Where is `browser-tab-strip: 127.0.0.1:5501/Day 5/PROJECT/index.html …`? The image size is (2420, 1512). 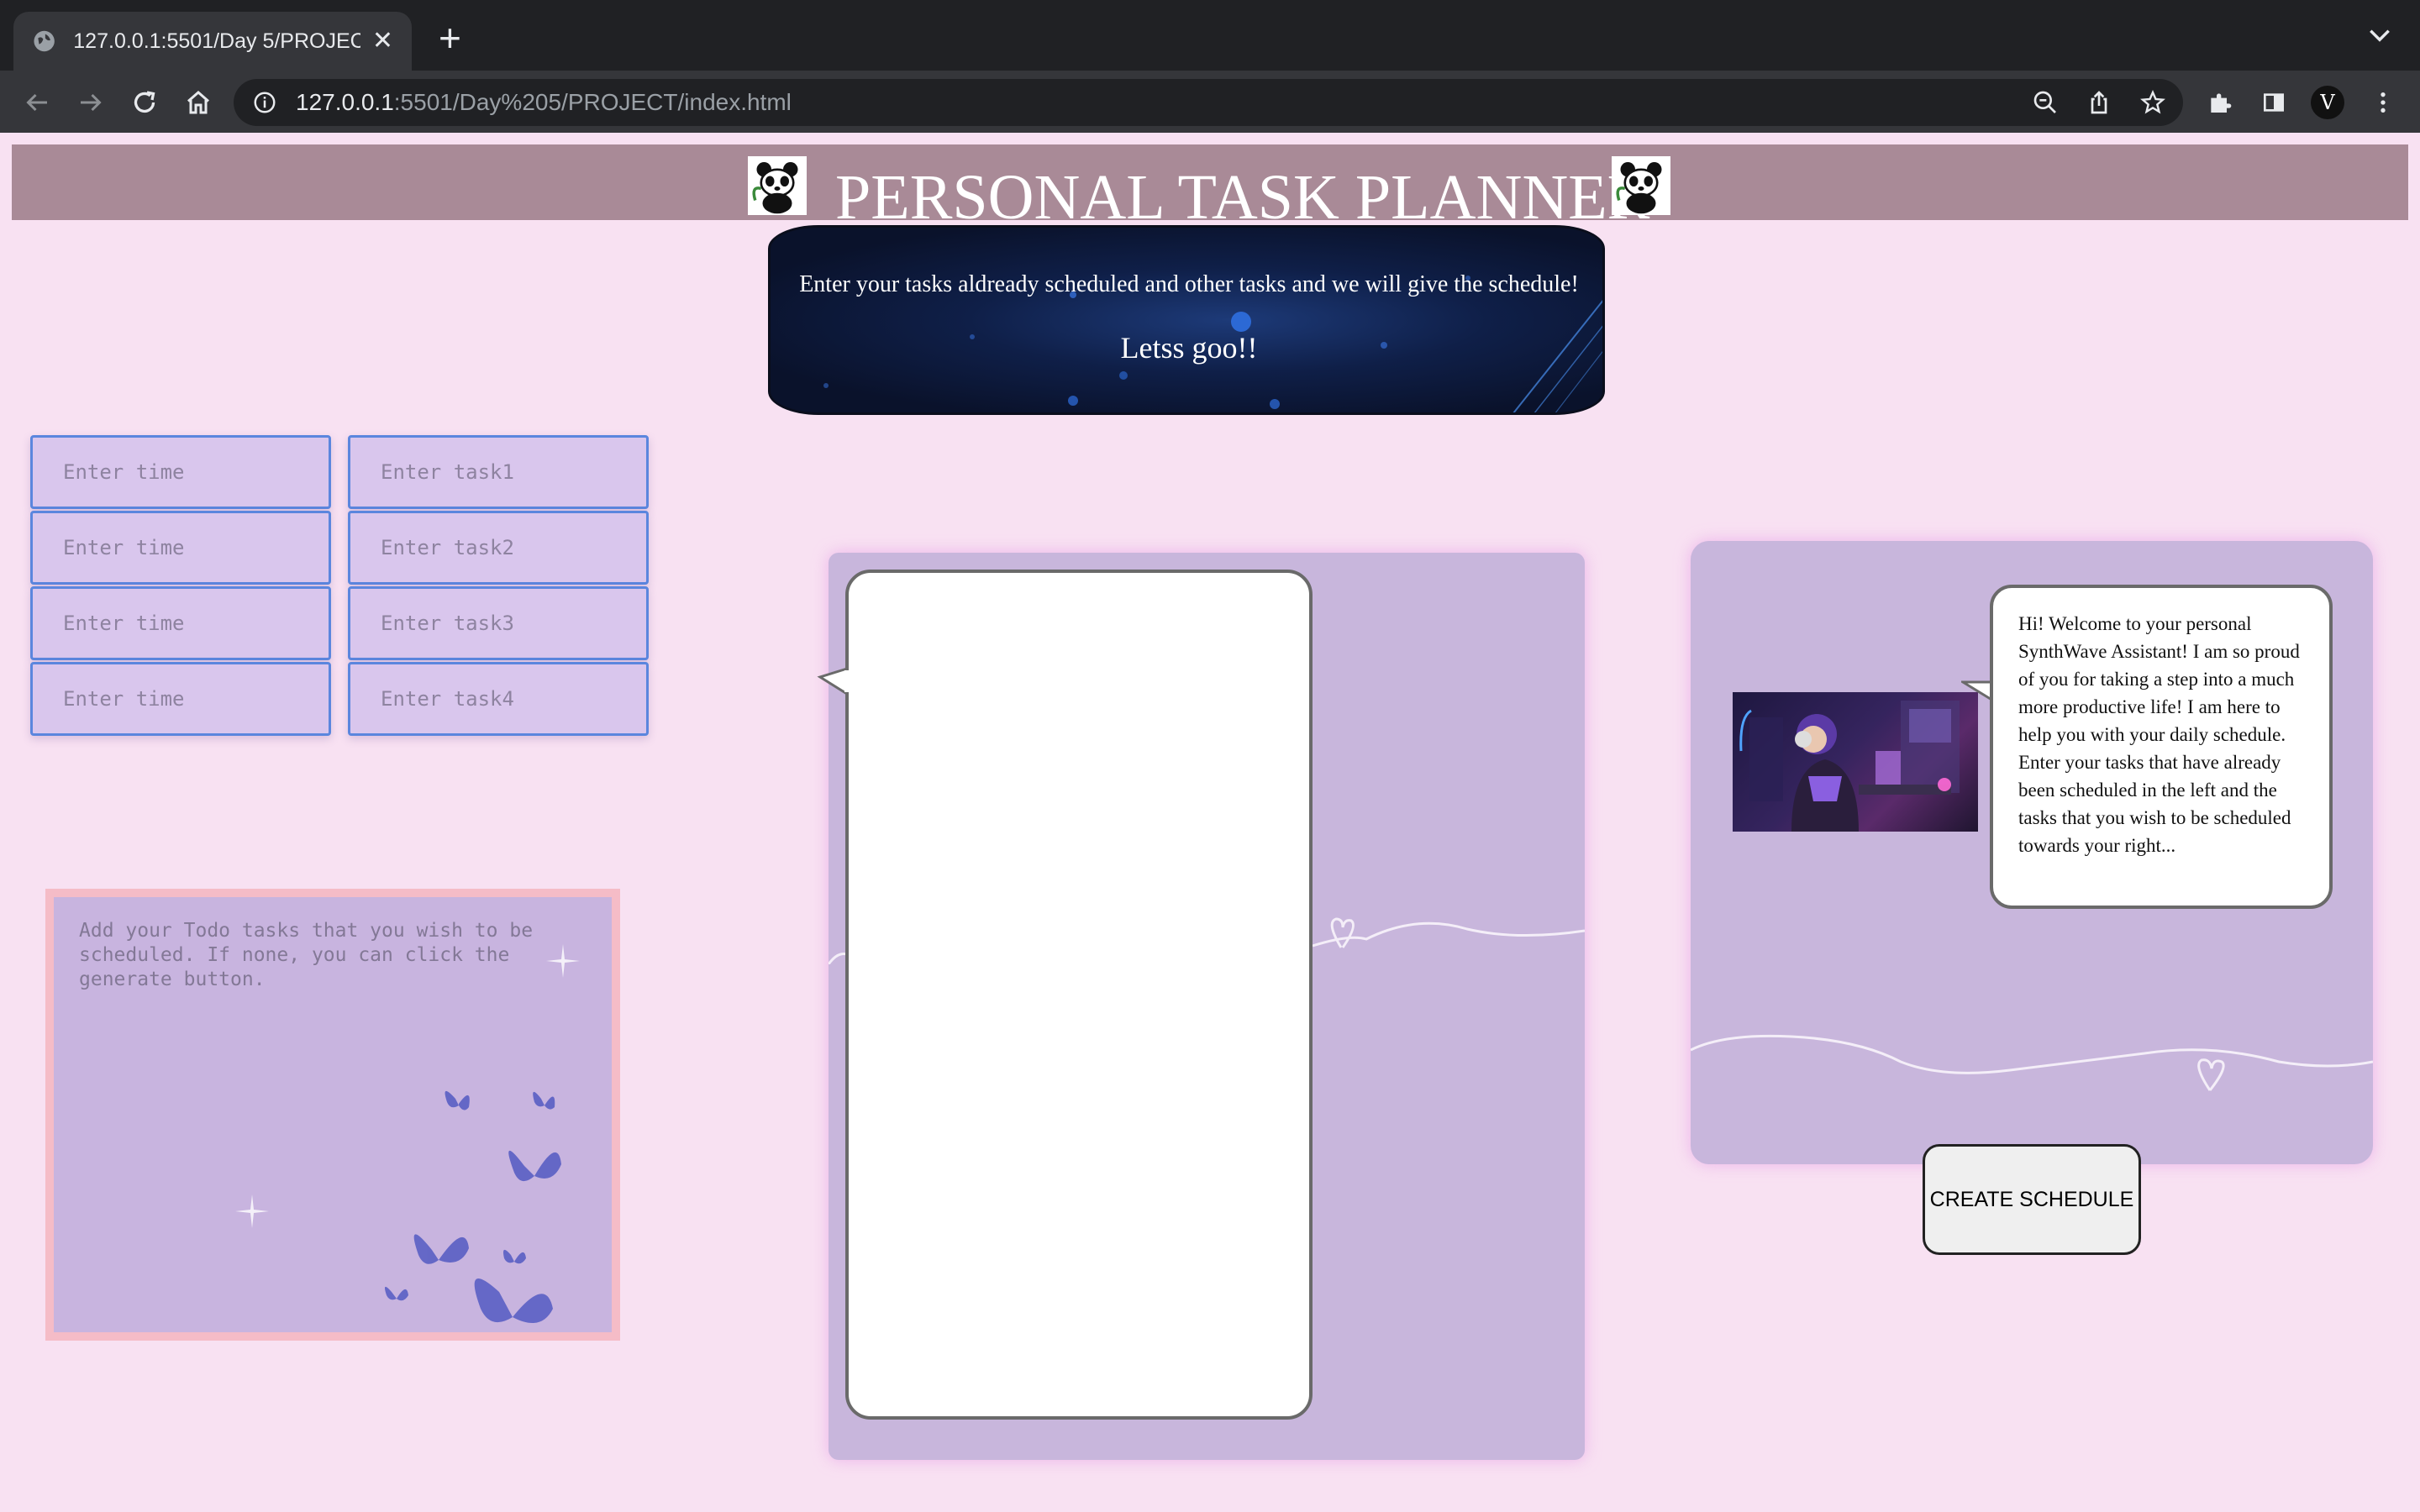
browser-tab-strip: 127.0.0.1:5501/Day 5/PROJECT/index.html … is located at coordinates (1210, 35).